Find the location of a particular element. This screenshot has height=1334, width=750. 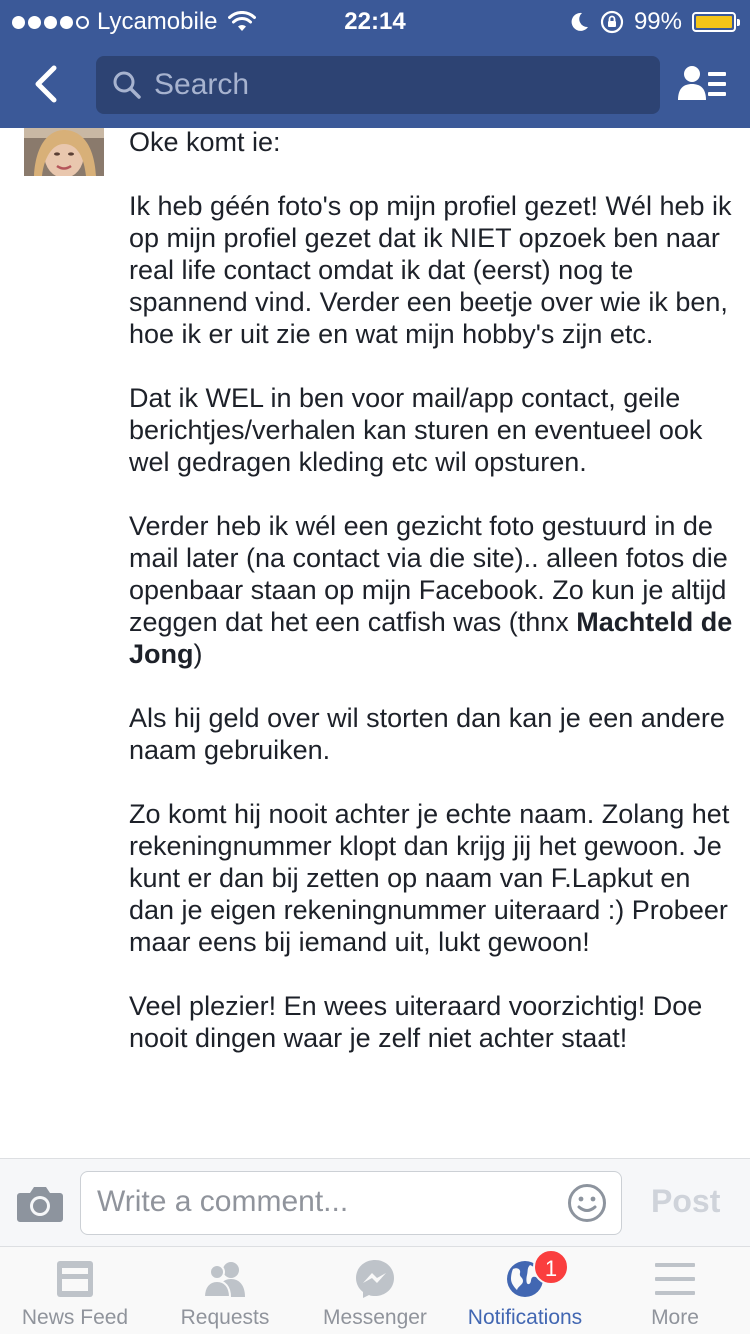

battery-level is located at coordinates (714, 22).